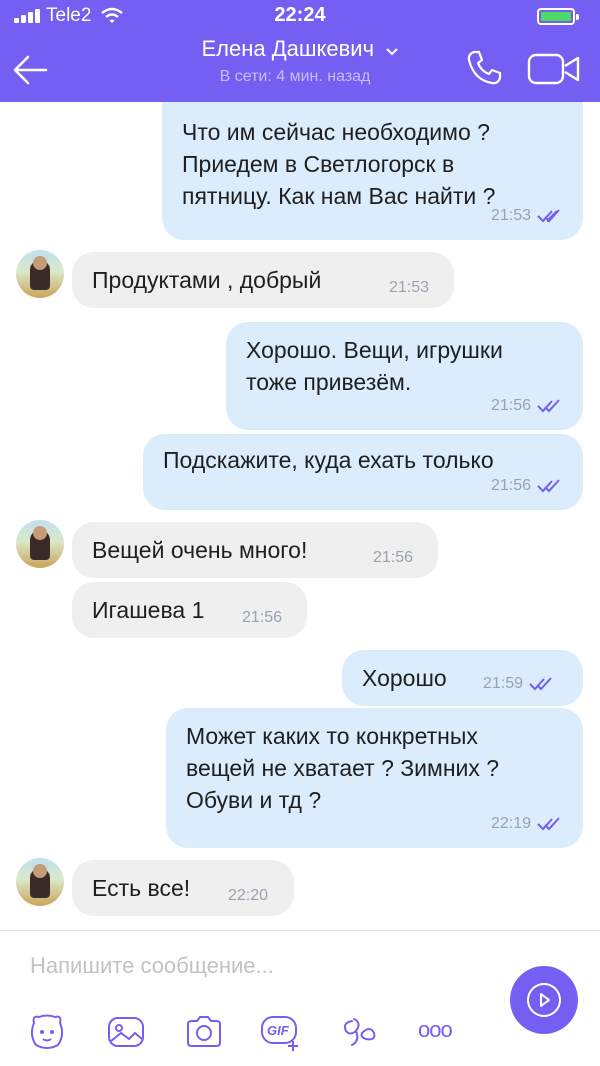  Describe the element at coordinates (295, 76) in the screenshot. I see `presence-status: В сети: 4 мин. назад` at that location.